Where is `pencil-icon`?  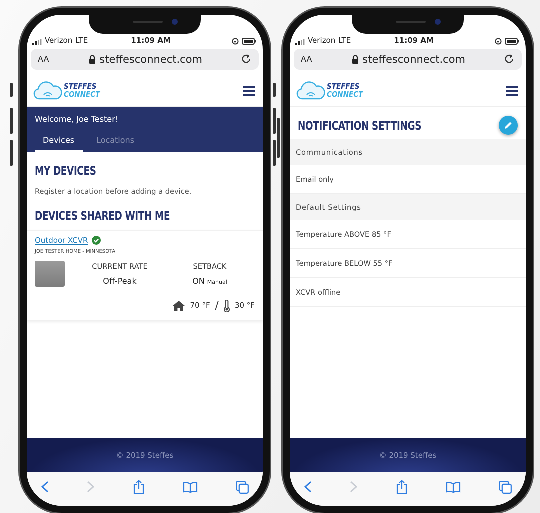 pencil-icon is located at coordinates (508, 125).